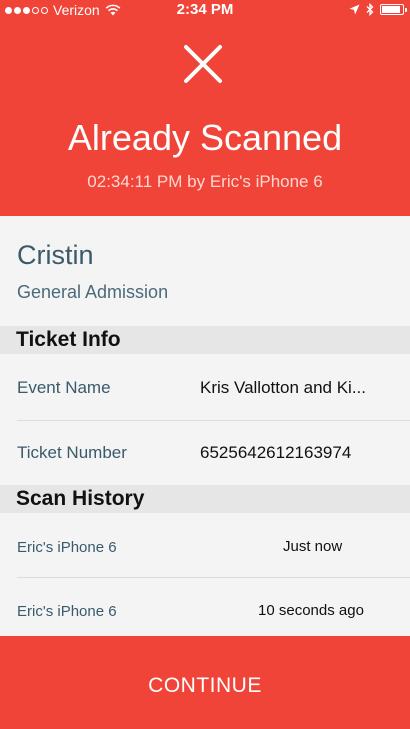 This screenshot has height=729, width=410. I want to click on continue-button: CONTINUE, so click(205, 682).